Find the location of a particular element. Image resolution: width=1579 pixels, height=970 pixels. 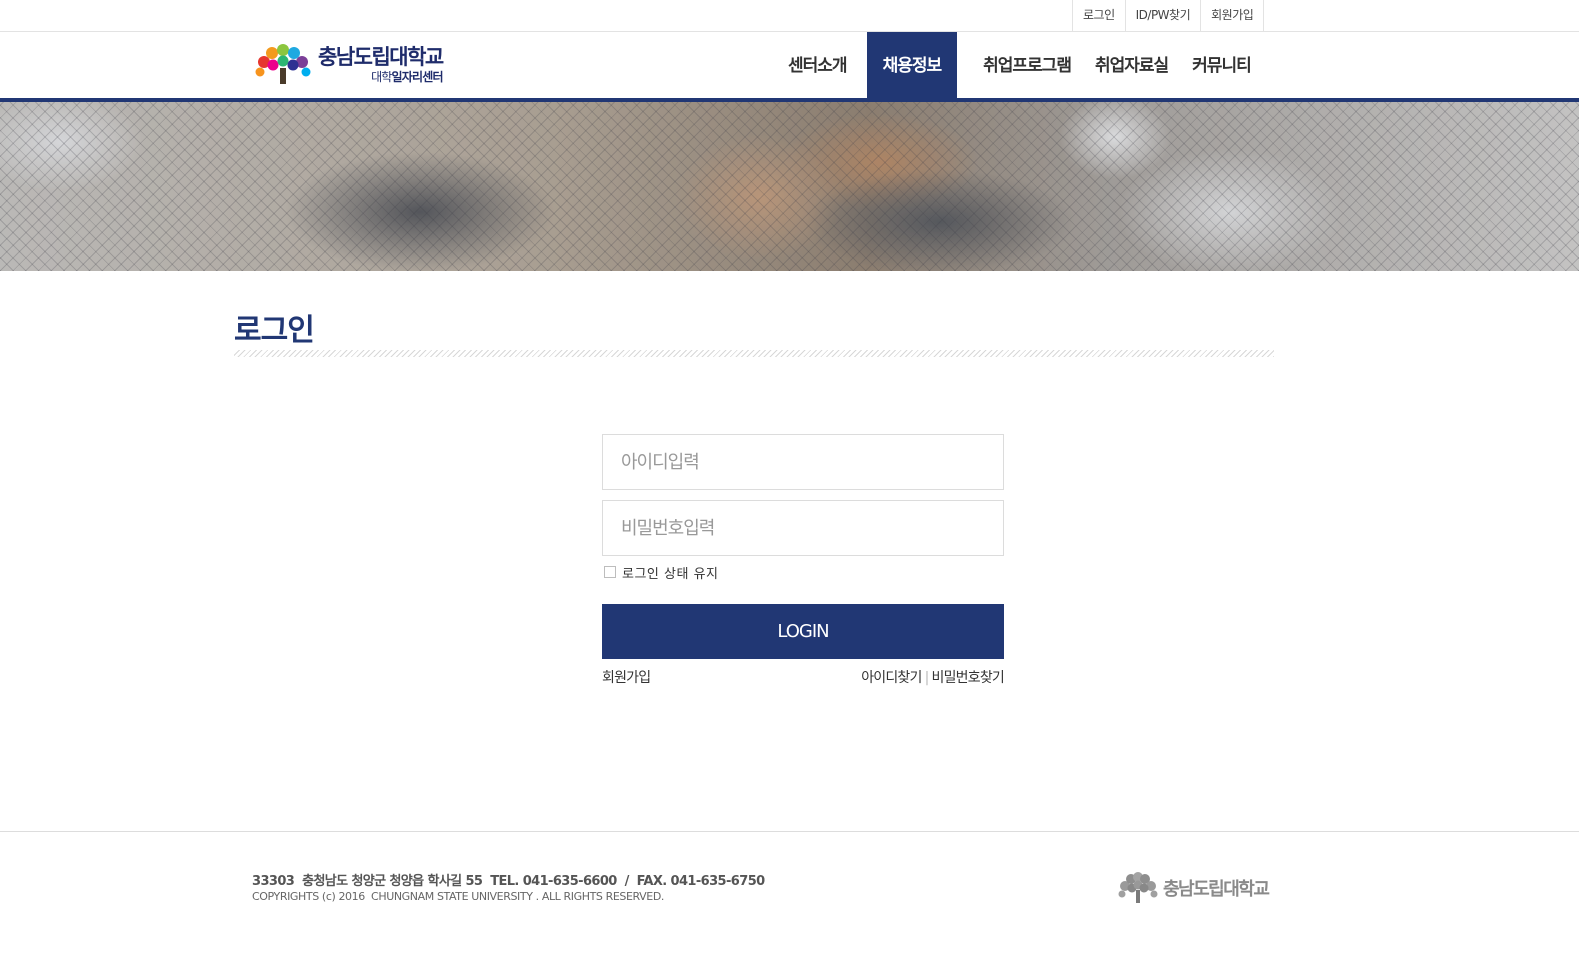

nav-item-center-intro: 센터소개 is located at coordinates (817, 67).